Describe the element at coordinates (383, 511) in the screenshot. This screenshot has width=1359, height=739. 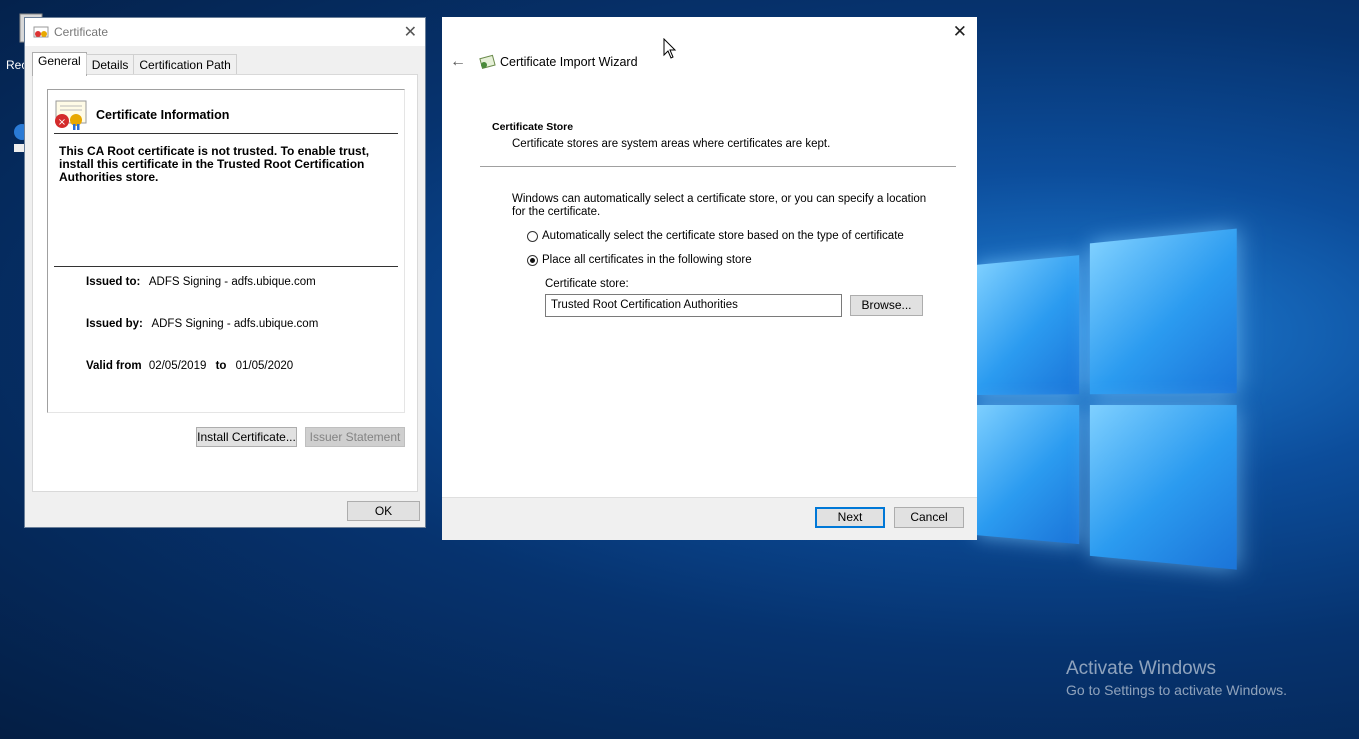
I see `ok-button: OK` at that location.